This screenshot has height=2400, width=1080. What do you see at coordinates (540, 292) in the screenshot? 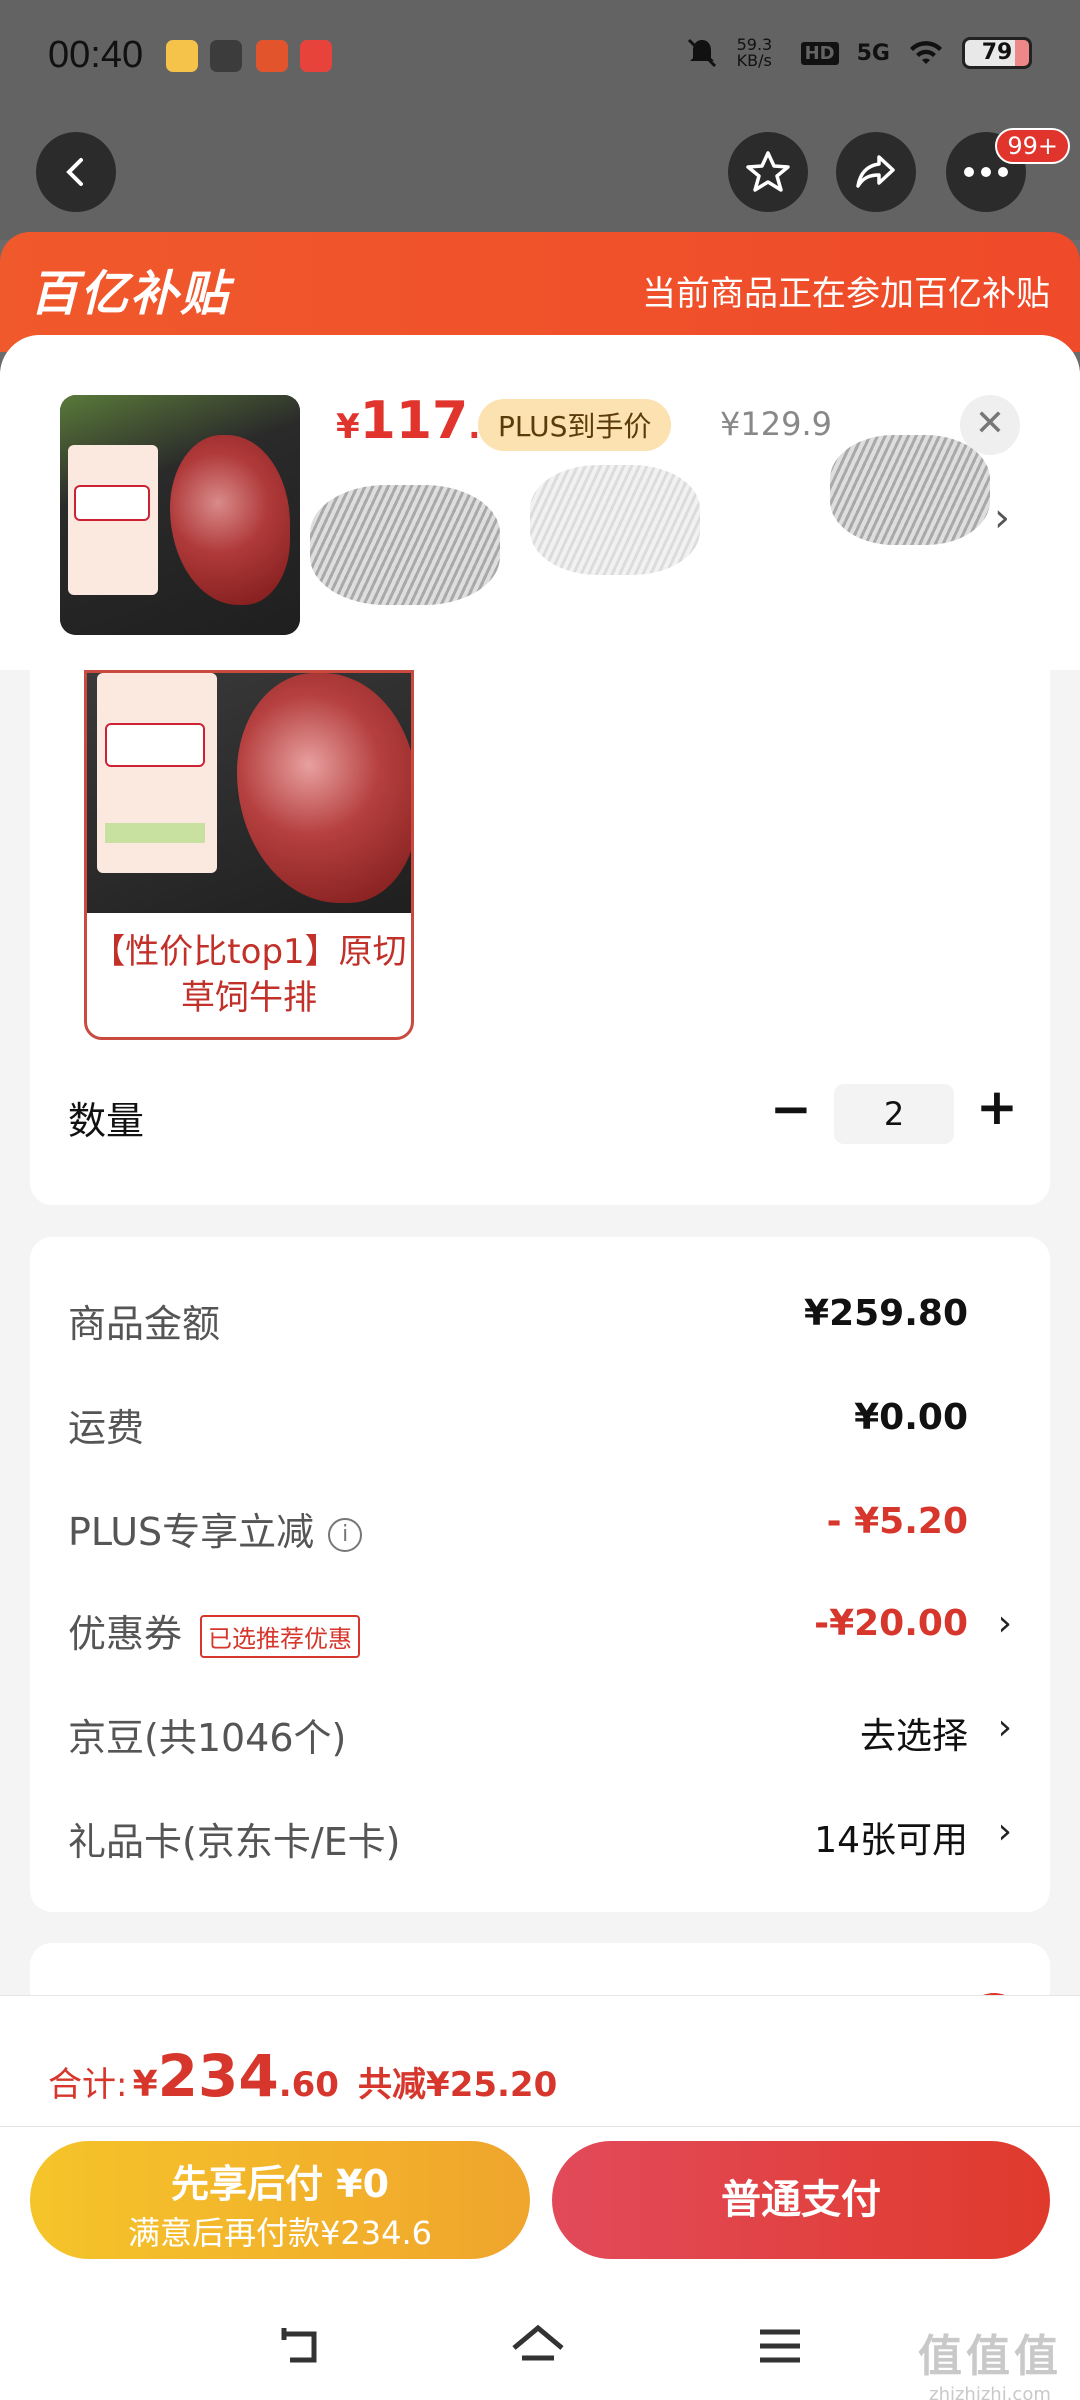
I see `subsidy-banner: 百亿补贴 当前商品正在参加百亿补贴` at bounding box center [540, 292].